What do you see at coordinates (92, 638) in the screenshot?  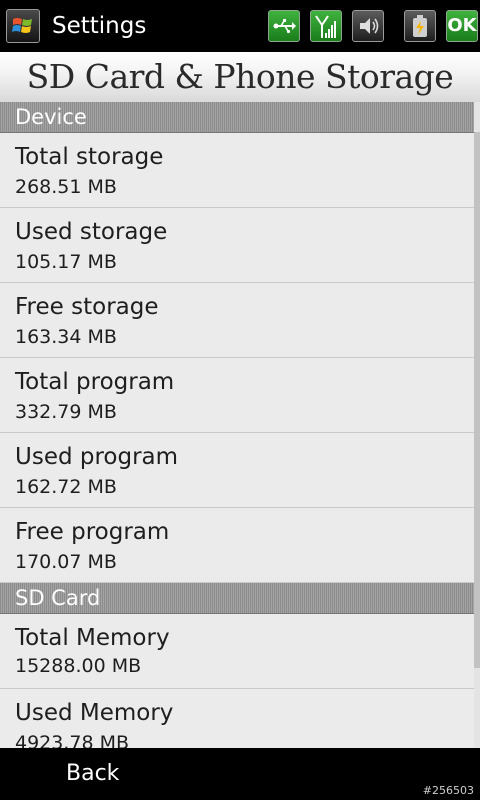 I see `item-label: Total Memory` at bounding box center [92, 638].